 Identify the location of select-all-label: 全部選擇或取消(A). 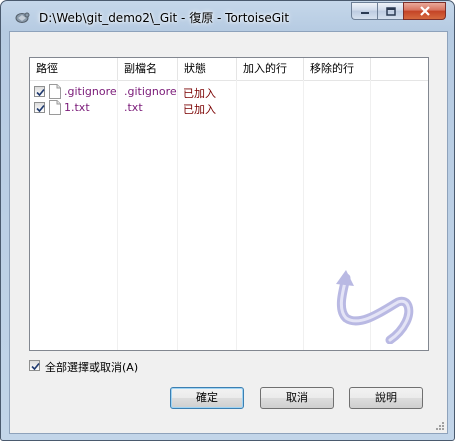
(91, 367).